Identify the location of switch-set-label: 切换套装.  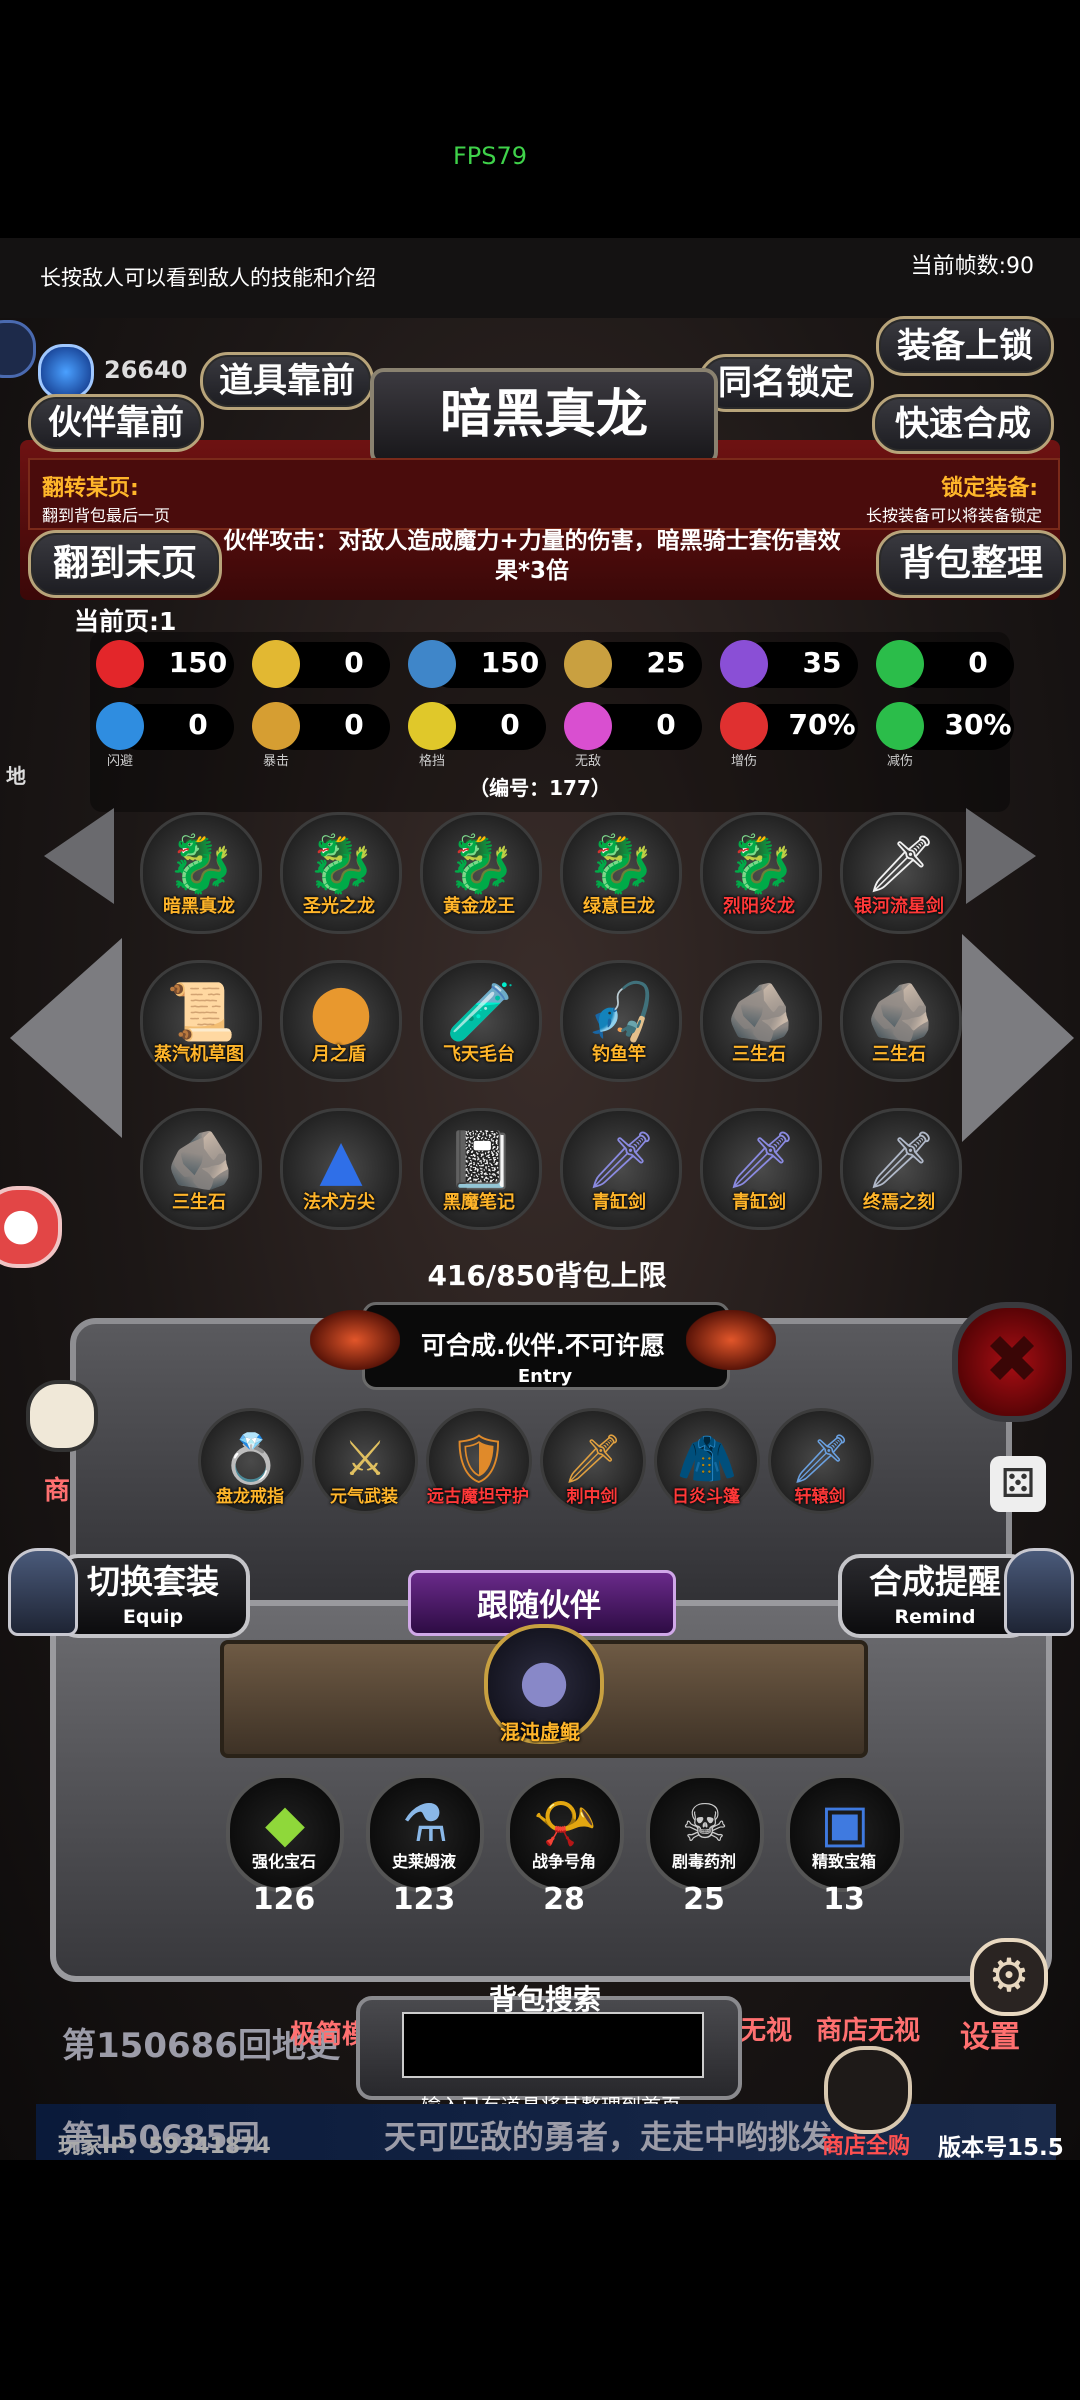
(153, 1581).